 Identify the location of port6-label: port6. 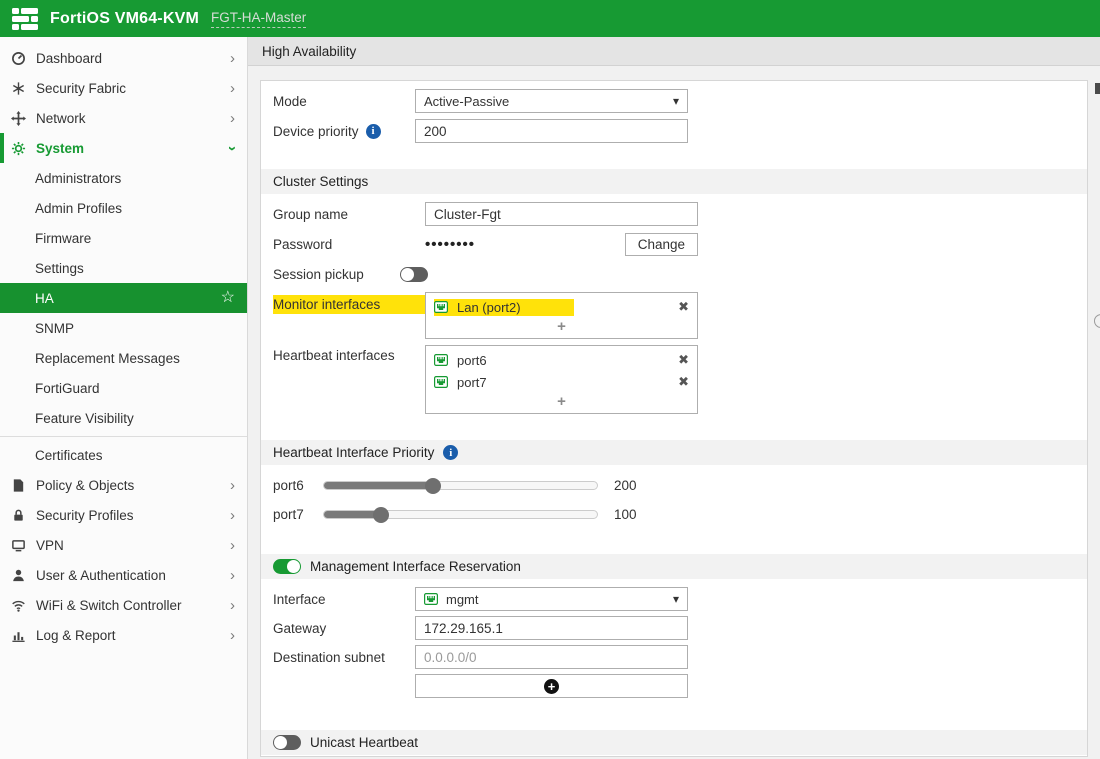
(288, 485).